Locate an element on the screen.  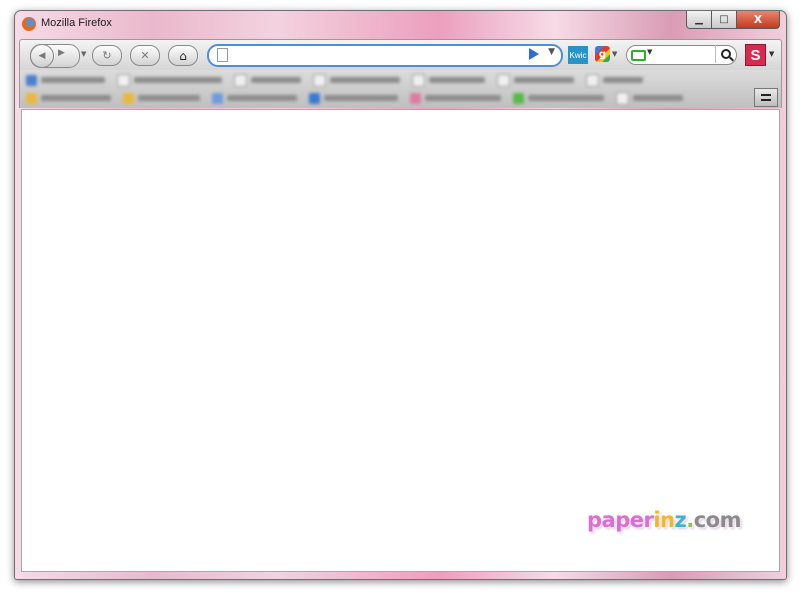
google-toolbar-icon: g is located at coordinates (602, 54).